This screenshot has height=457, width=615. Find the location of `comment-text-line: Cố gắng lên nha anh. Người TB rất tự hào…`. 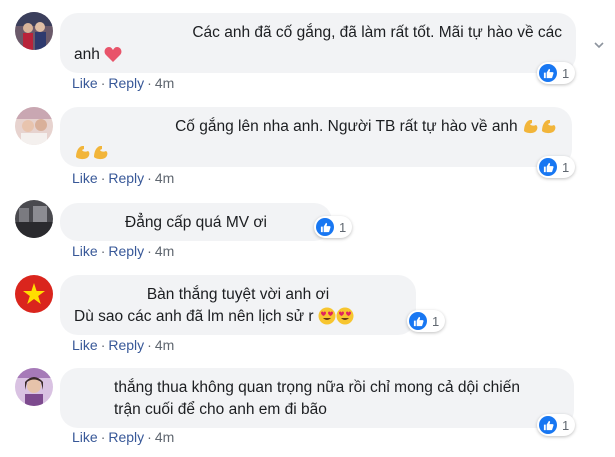

comment-text-line: Cố gắng lên nha anh. Người TB rất tự hào… is located at coordinates (346, 126).